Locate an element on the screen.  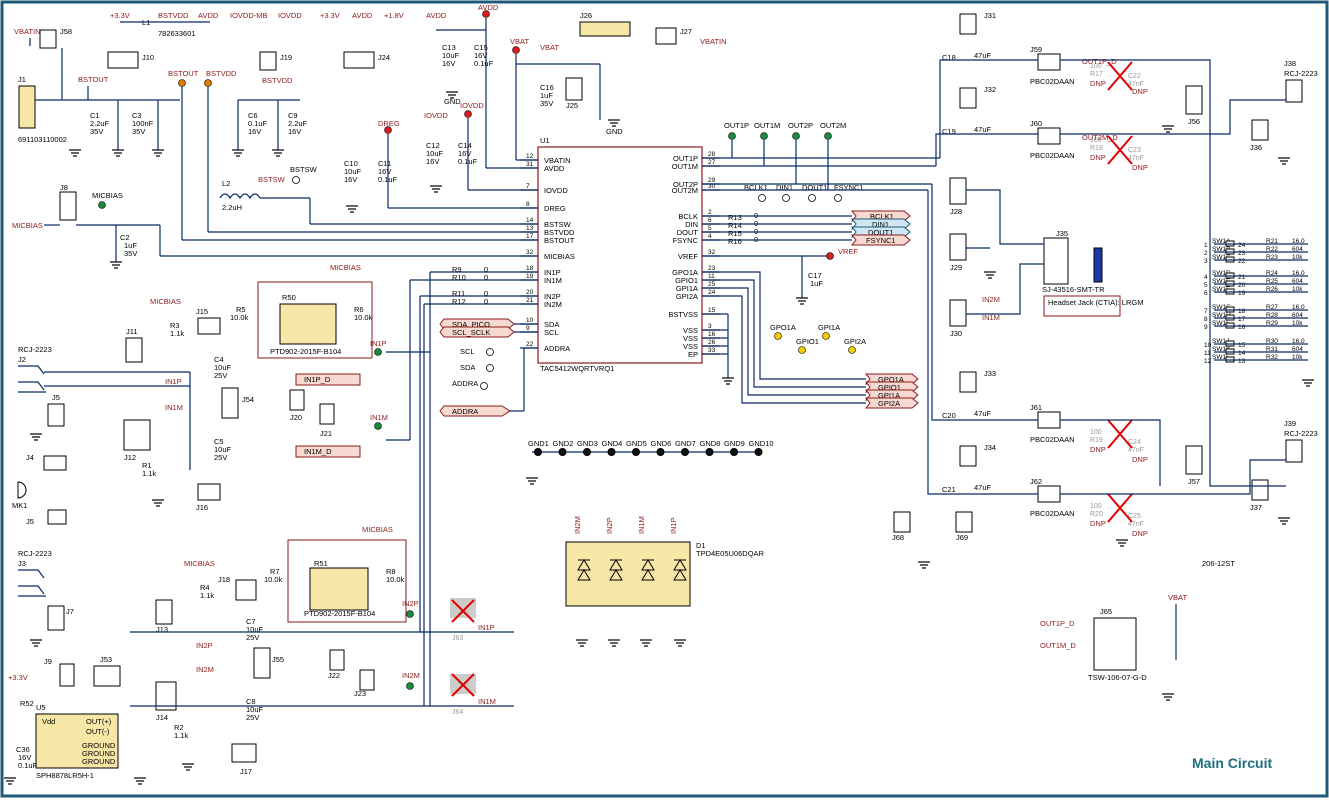
j15-label: J15 is located at coordinates (202, 311).